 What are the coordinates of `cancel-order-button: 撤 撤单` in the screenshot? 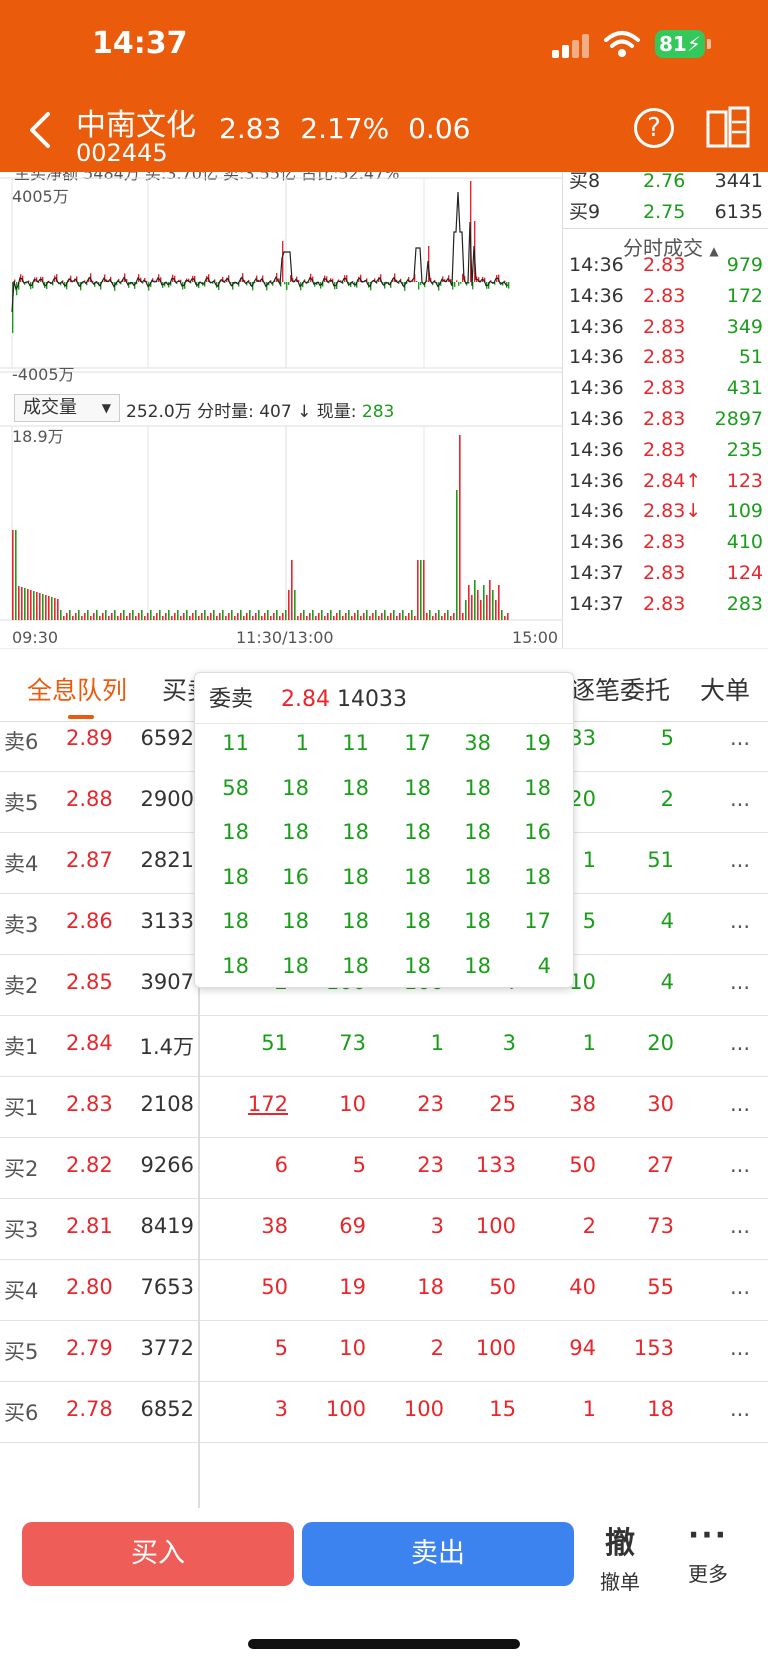 It's located at (620, 1556).